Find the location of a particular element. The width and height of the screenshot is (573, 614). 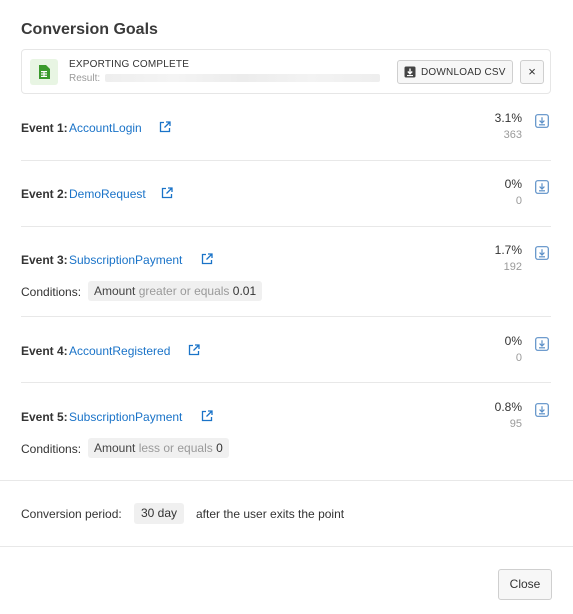

conversion-period-value: 30 day is located at coordinates (159, 513).